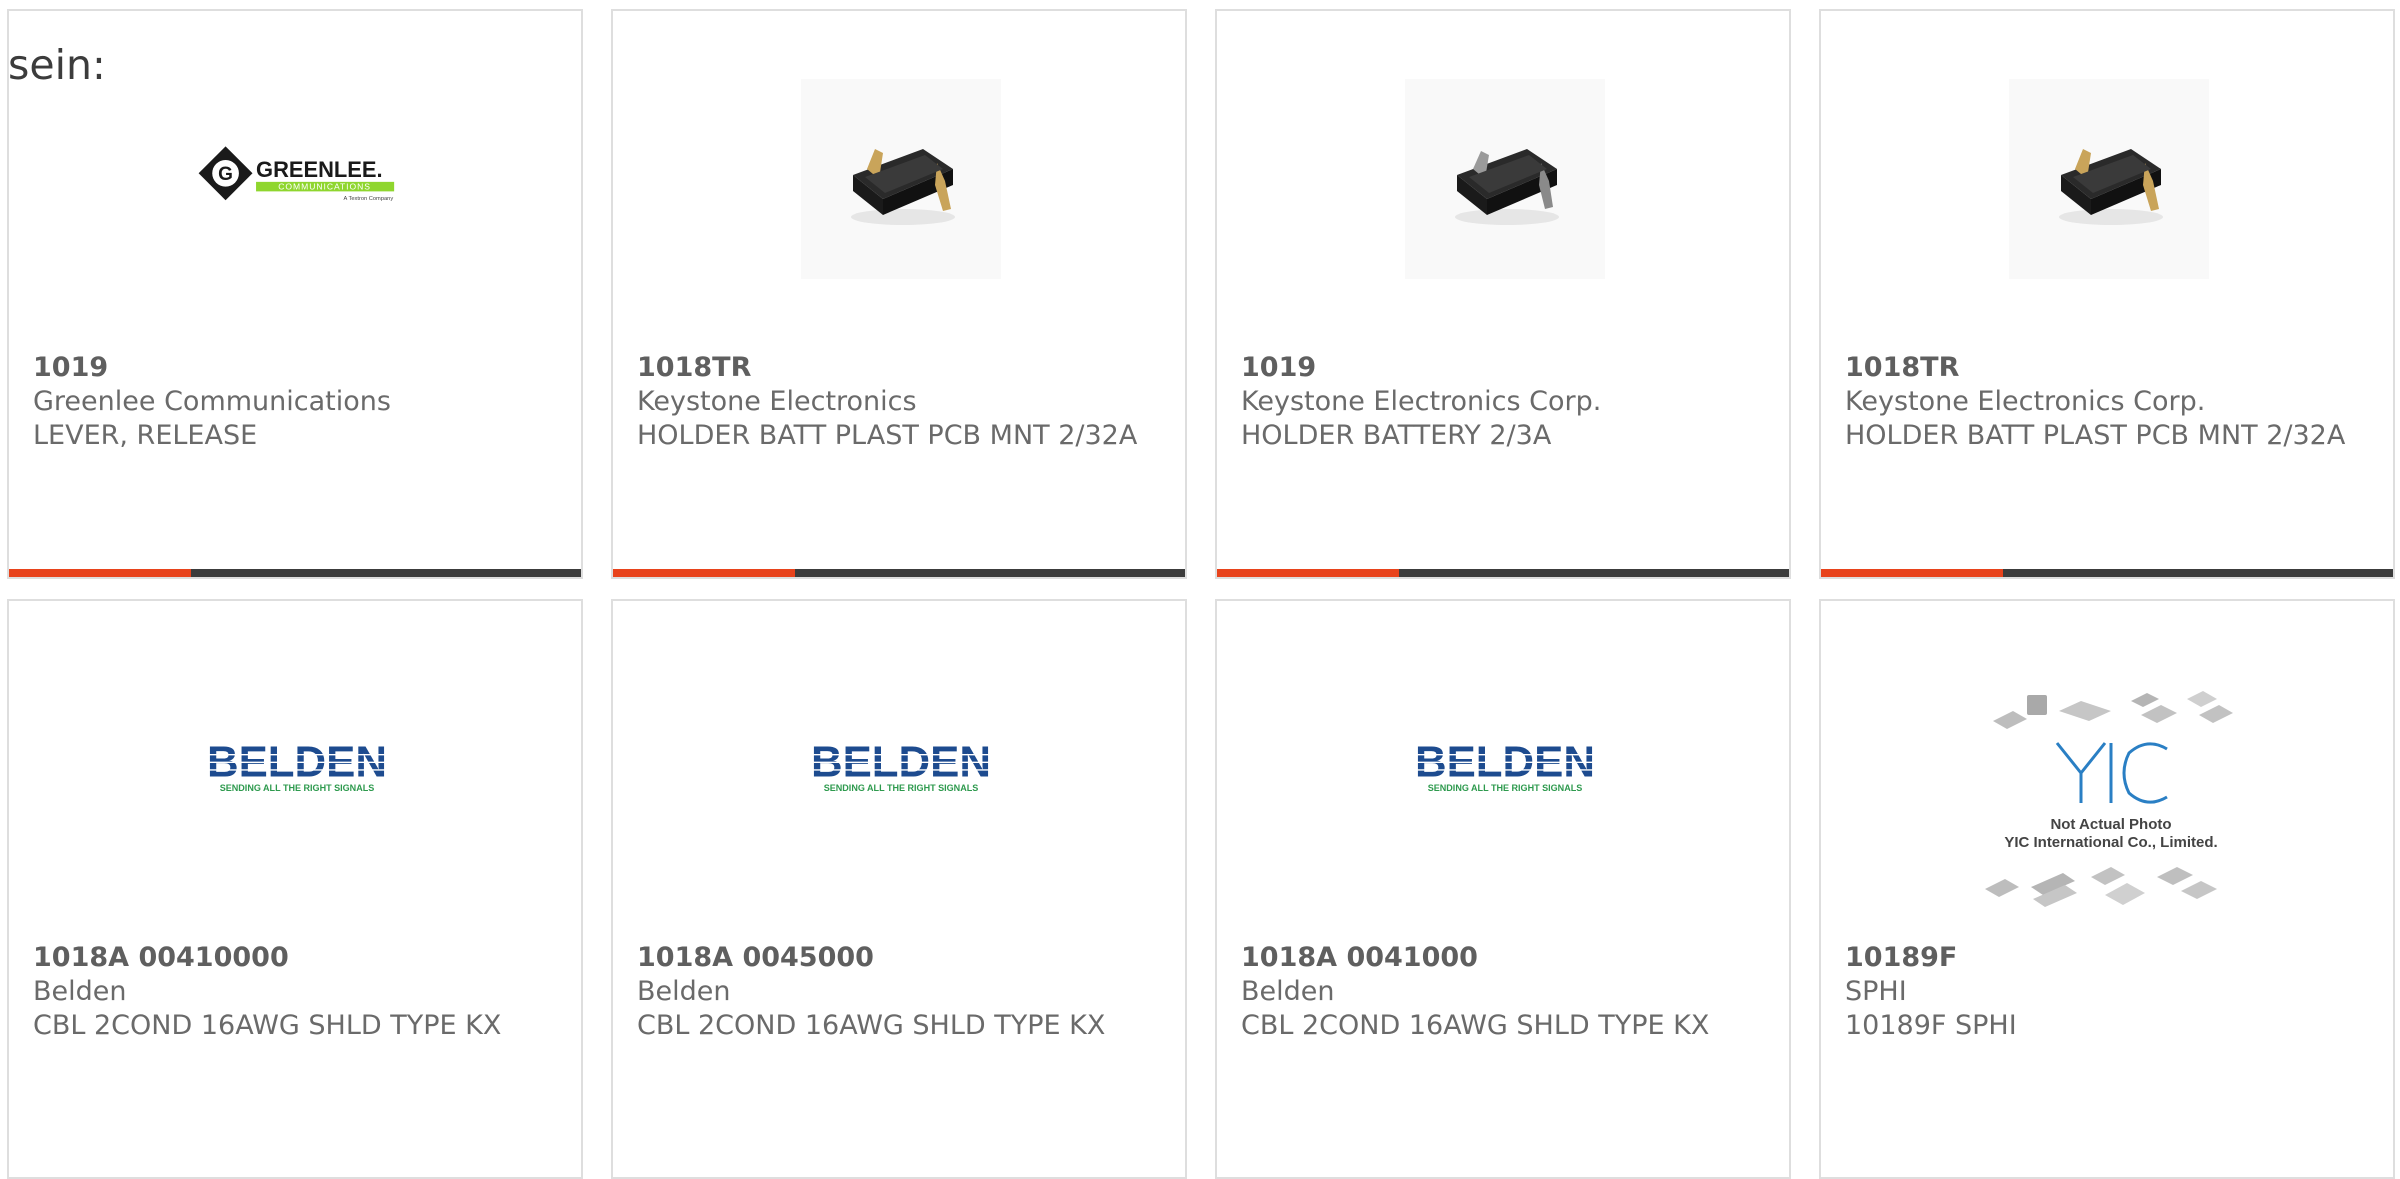 The width and height of the screenshot is (2400, 1179). What do you see at coordinates (1501, 958) in the screenshot?
I see `part-number: 1018A 0041000` at bounding box center [1501, 958].